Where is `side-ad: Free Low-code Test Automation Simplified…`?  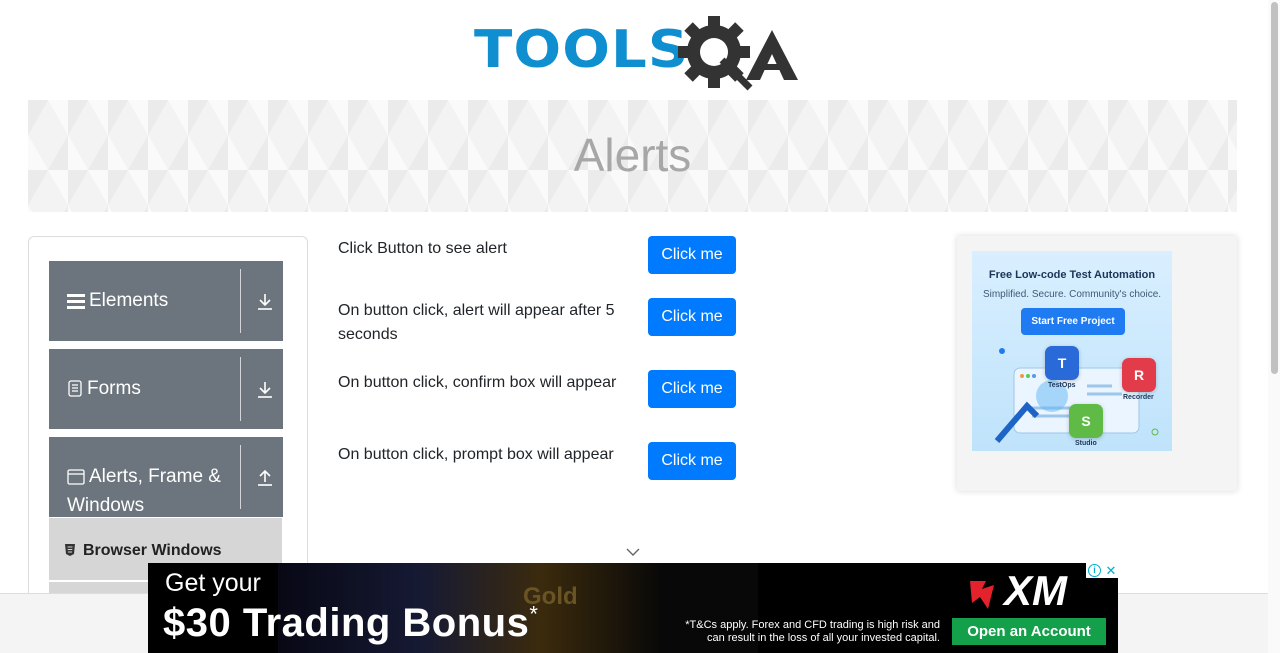 side-ad: Free Low-code Test Automation Simplified… is located at coordinates (1097, 363).